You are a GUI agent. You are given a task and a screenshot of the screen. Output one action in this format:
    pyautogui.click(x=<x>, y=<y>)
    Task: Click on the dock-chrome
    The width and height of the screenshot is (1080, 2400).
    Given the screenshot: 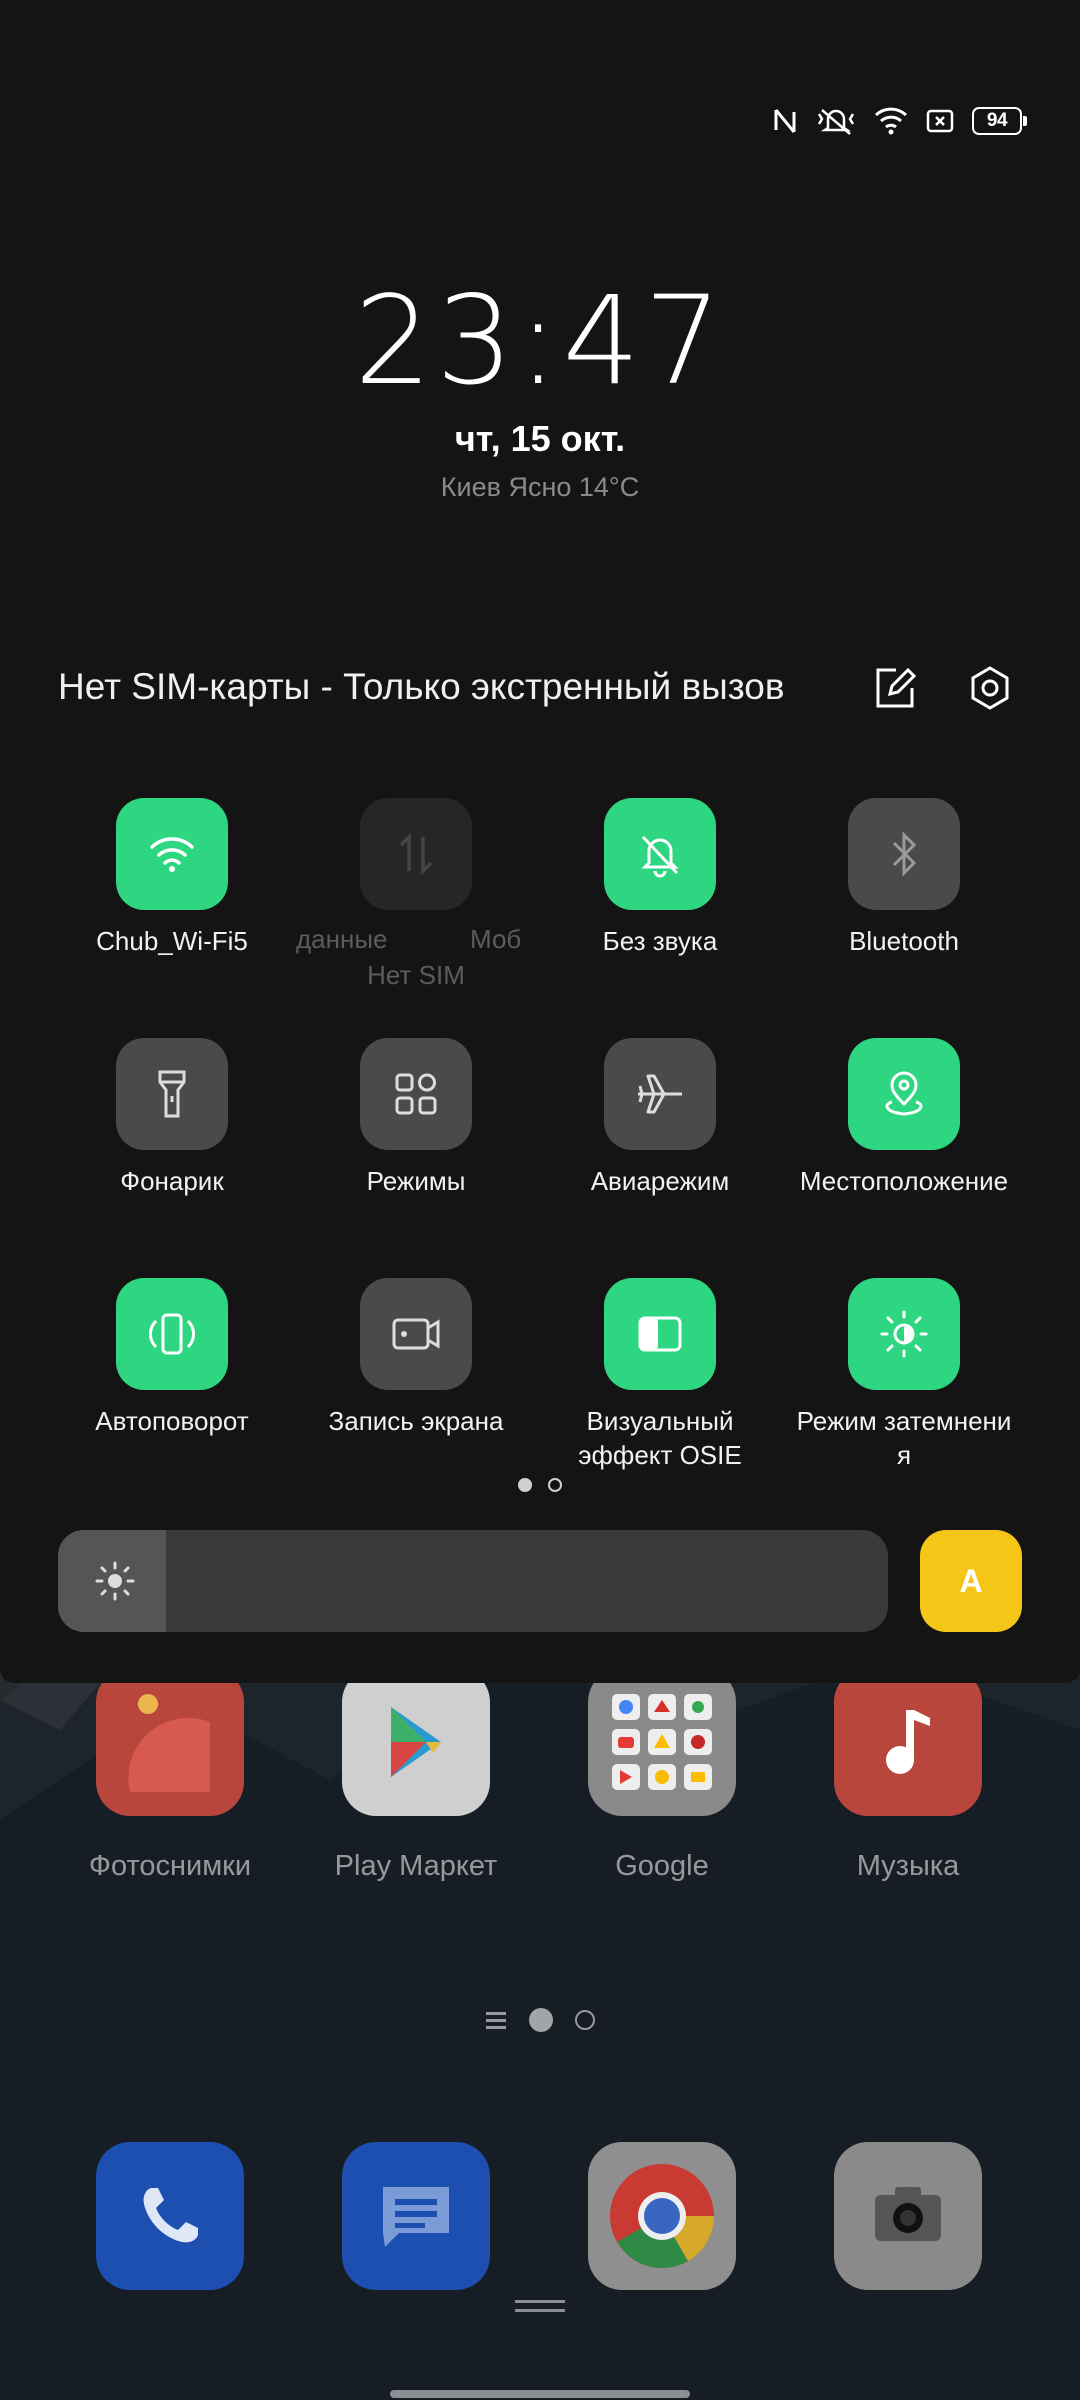 What is the action you would take?
    pyautogui.click(x=662, y=2216)
    